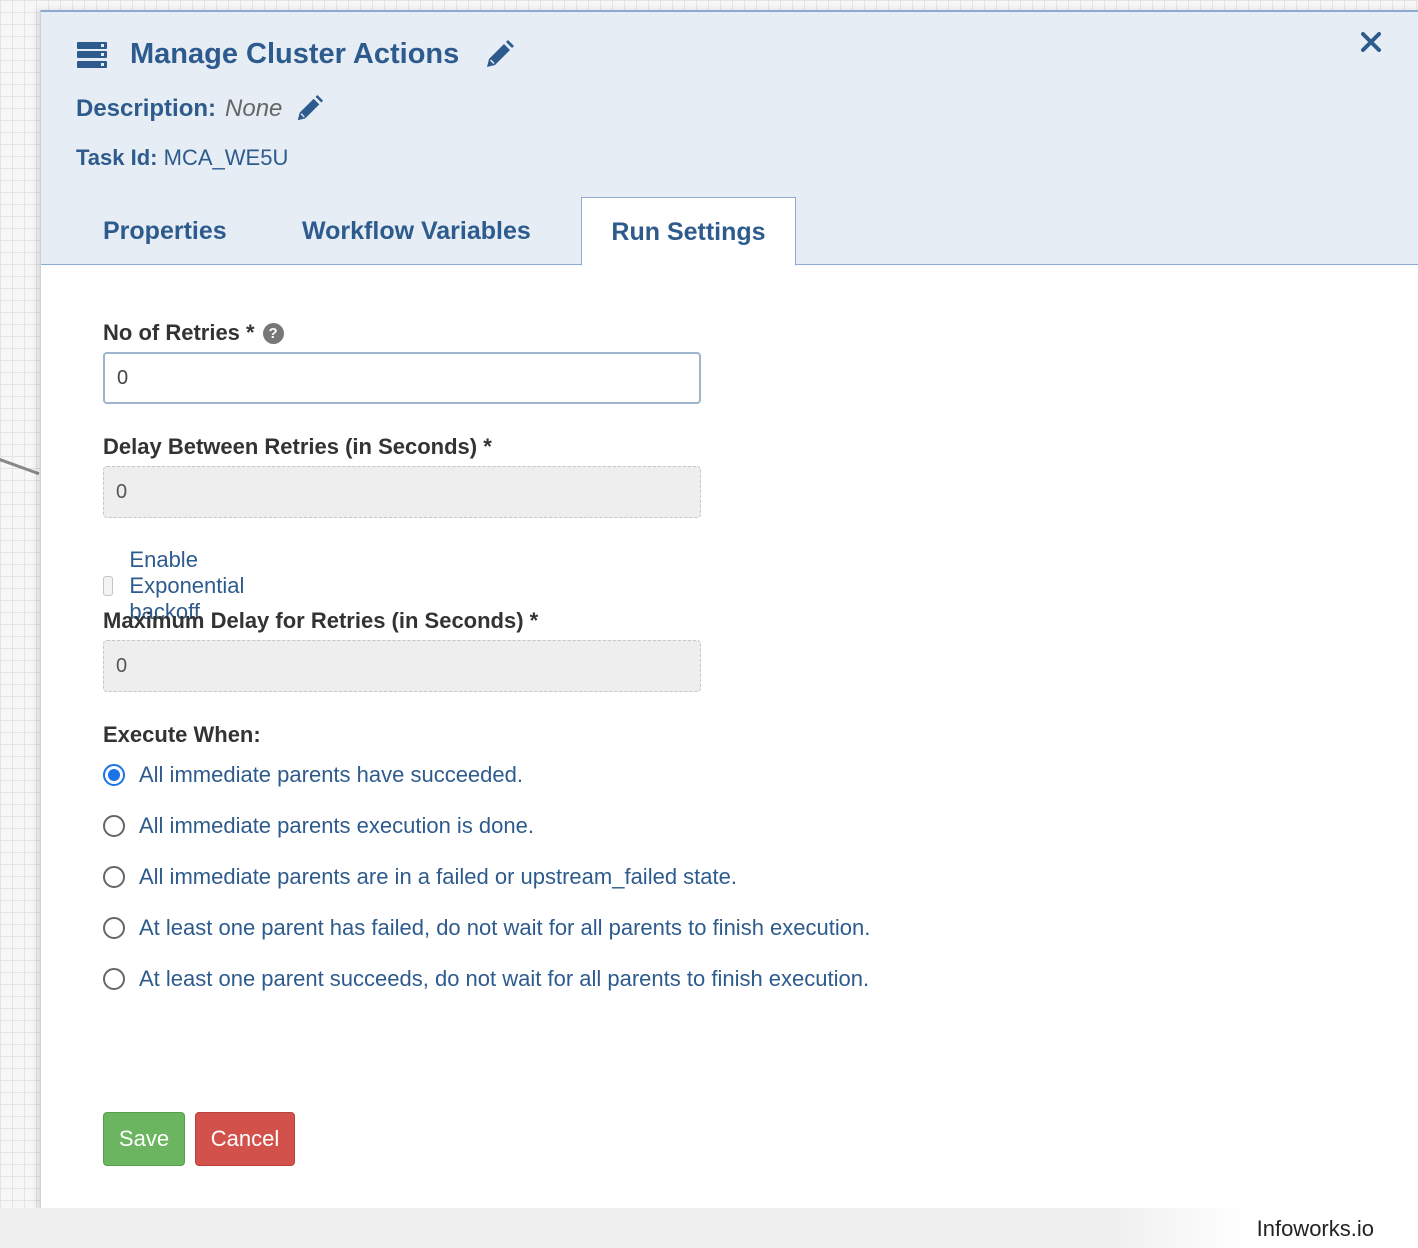 The height and width of the screenshot is (1248, 1418). What do you see at coordinates (321, 620) in the screenshot?
I see `max-delay-label: Maximum Delay for Retries (in Seconds) *` at bounding box center [321, 620].